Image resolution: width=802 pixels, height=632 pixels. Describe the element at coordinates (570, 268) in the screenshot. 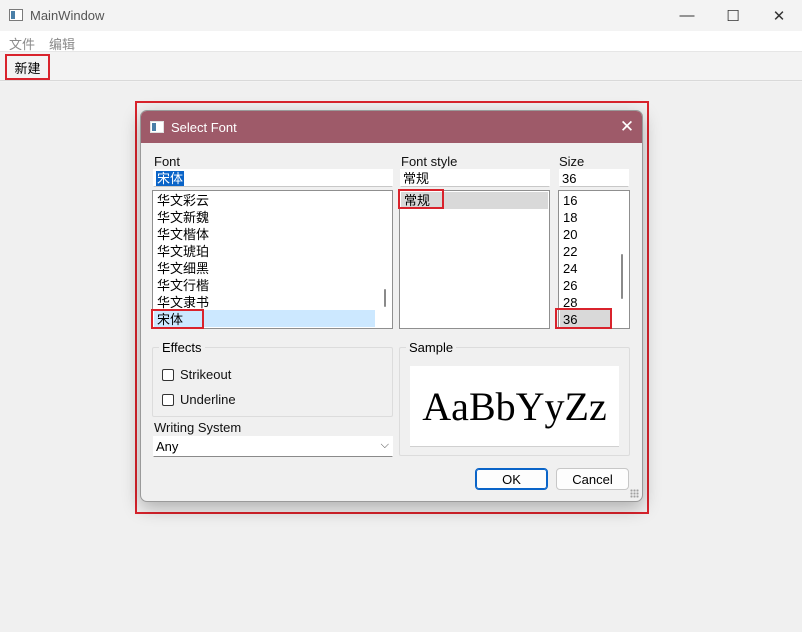

I see `size-list-item: 24` at that location.